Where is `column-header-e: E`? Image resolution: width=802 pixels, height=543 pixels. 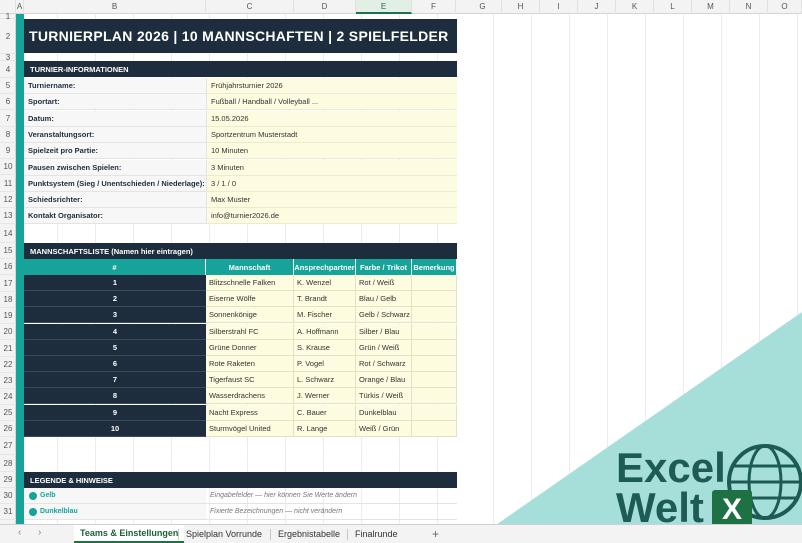
column-header-e: E is located at coordinates (384, 7).